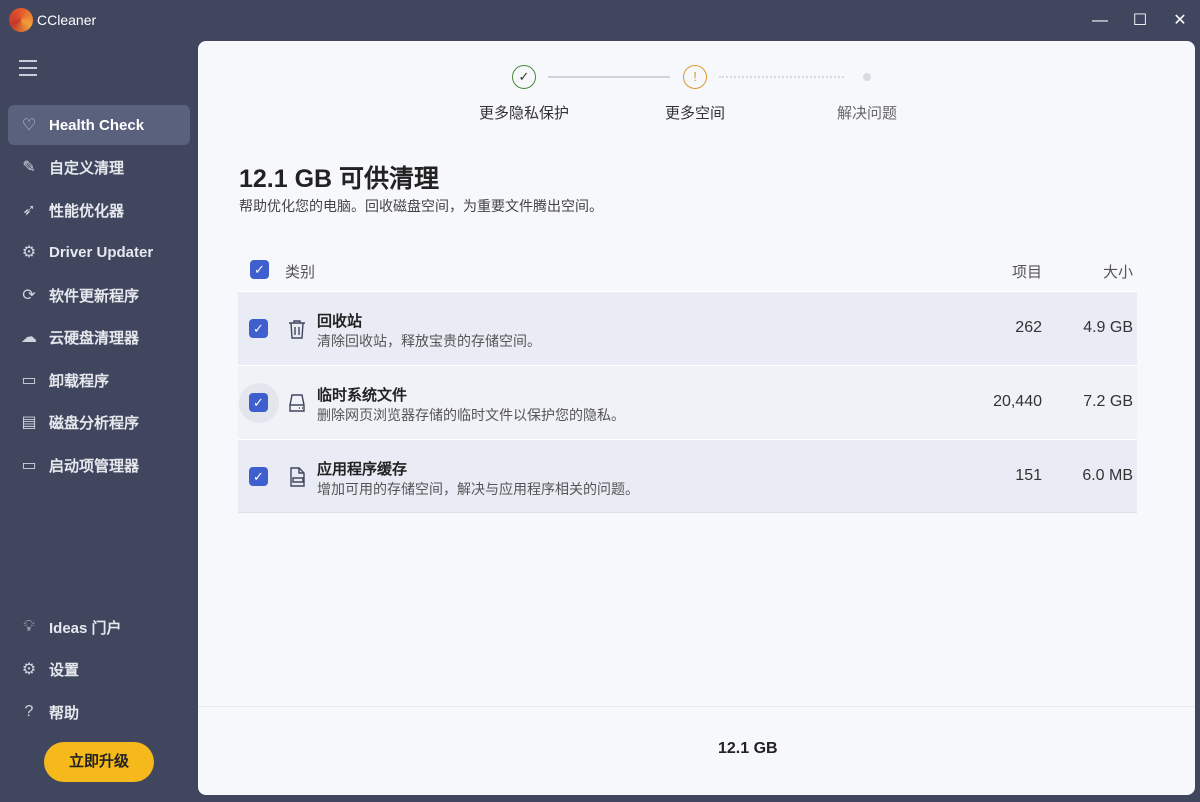 This screenshot has height=802, width=1200. I want to click on step-warning-icon: !, so click(695, 77).